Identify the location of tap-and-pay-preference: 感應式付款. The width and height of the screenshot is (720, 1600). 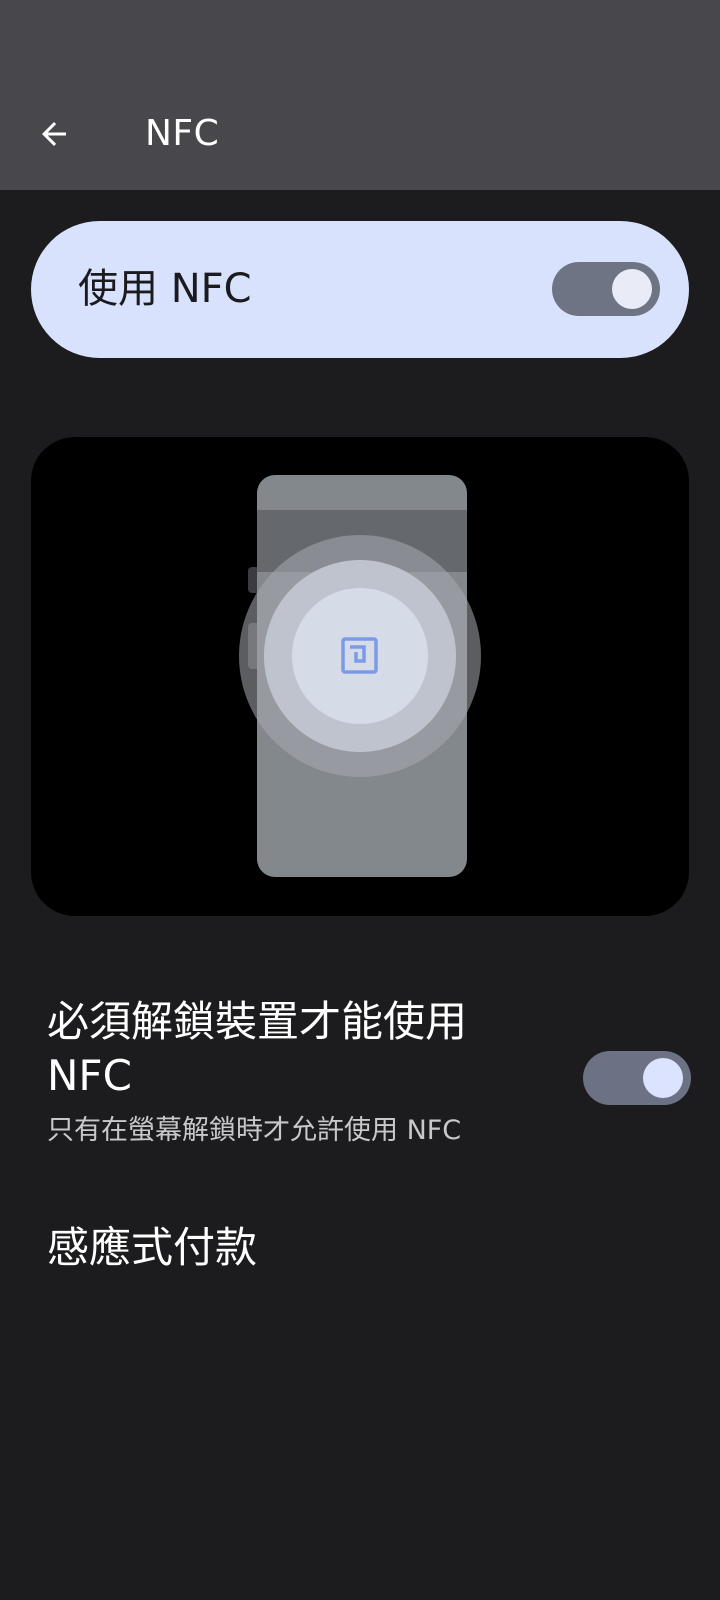
(360, 1260).